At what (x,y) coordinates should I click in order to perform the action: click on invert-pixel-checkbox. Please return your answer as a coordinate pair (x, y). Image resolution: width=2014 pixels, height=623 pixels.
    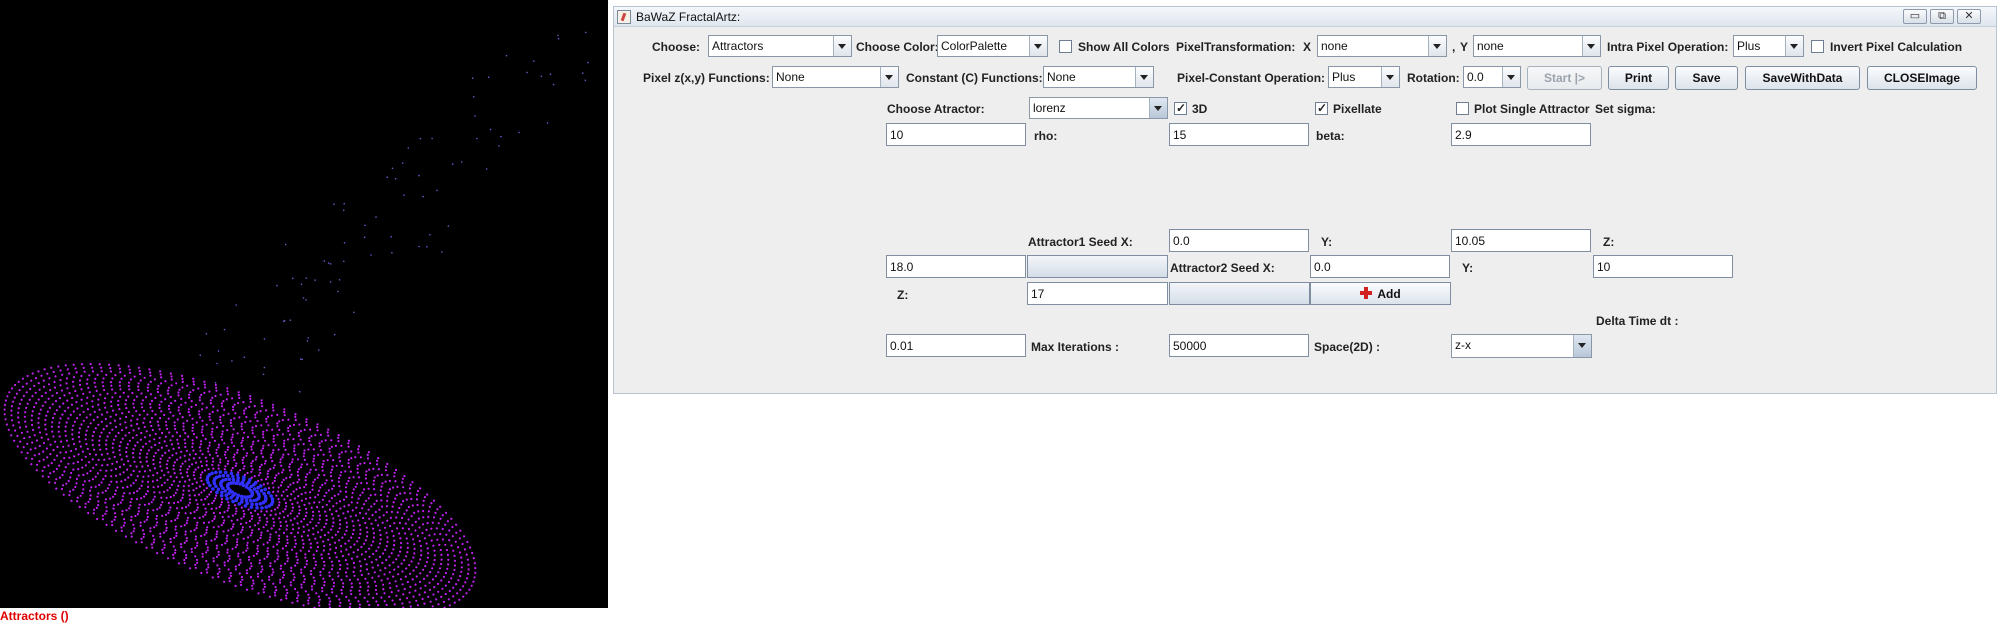
    Looking at the image, I should click on (1817, 46).